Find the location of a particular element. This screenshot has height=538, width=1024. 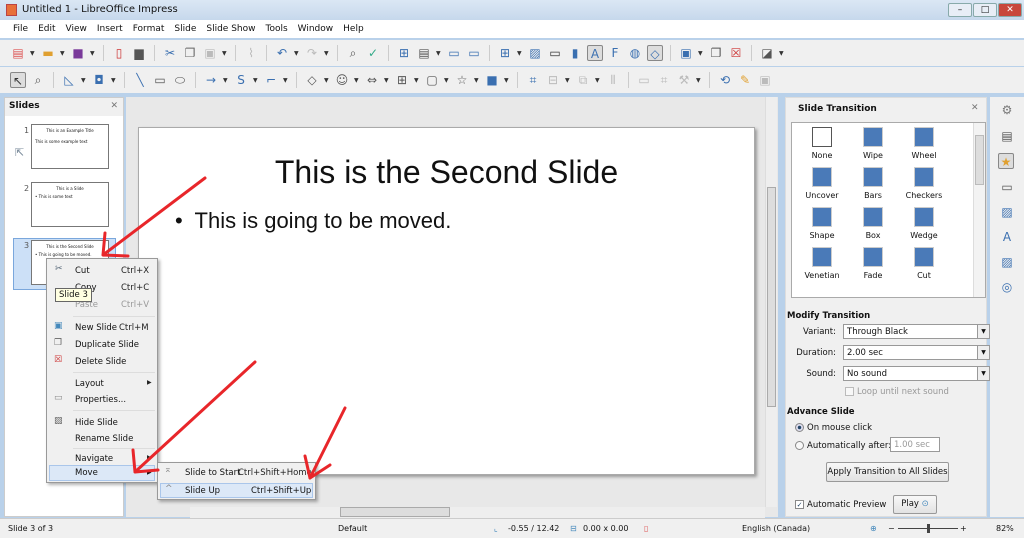

shadow-icon: ▭ is located at coordinates (644, 80).